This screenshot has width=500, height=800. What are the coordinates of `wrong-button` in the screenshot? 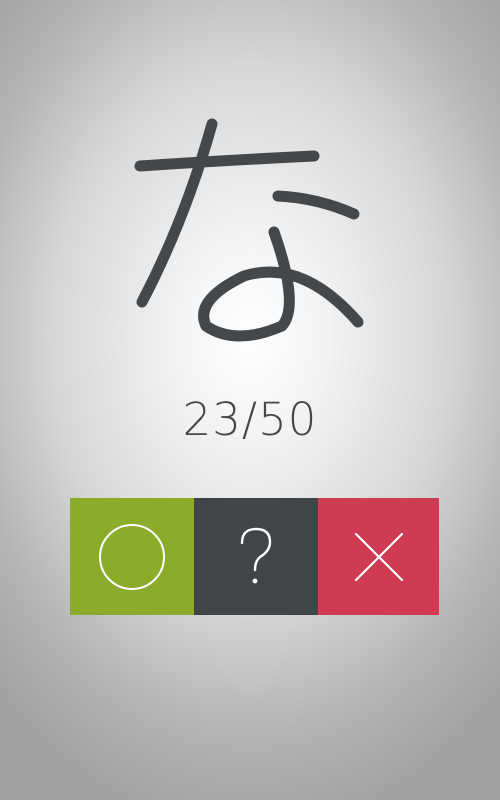 It's located at (378, 556).